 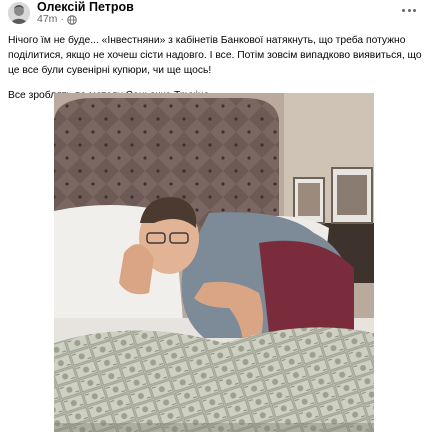 I want to click on avatar, so click(x=19, y=13).